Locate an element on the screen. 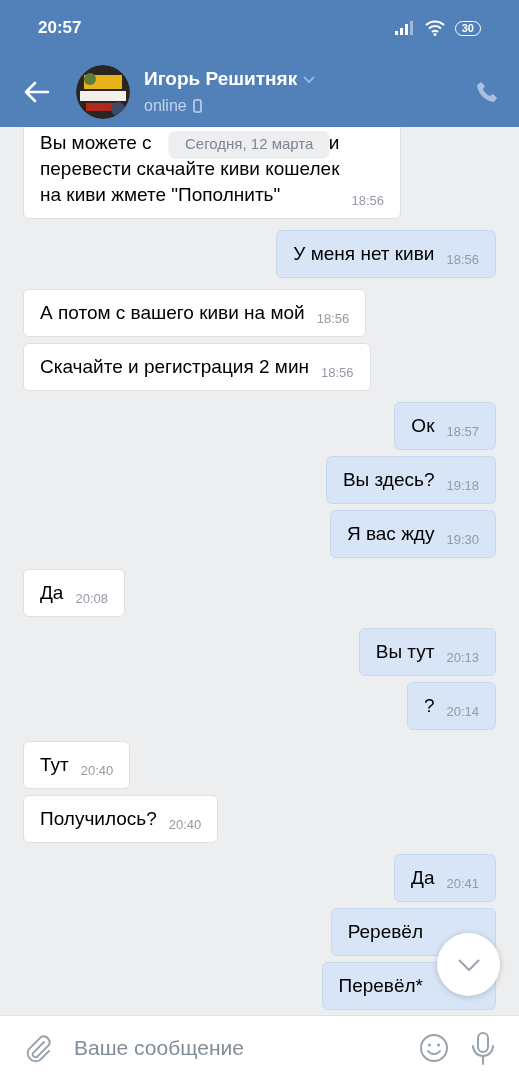  message-text: Тут is located at coordinates (54, 765).